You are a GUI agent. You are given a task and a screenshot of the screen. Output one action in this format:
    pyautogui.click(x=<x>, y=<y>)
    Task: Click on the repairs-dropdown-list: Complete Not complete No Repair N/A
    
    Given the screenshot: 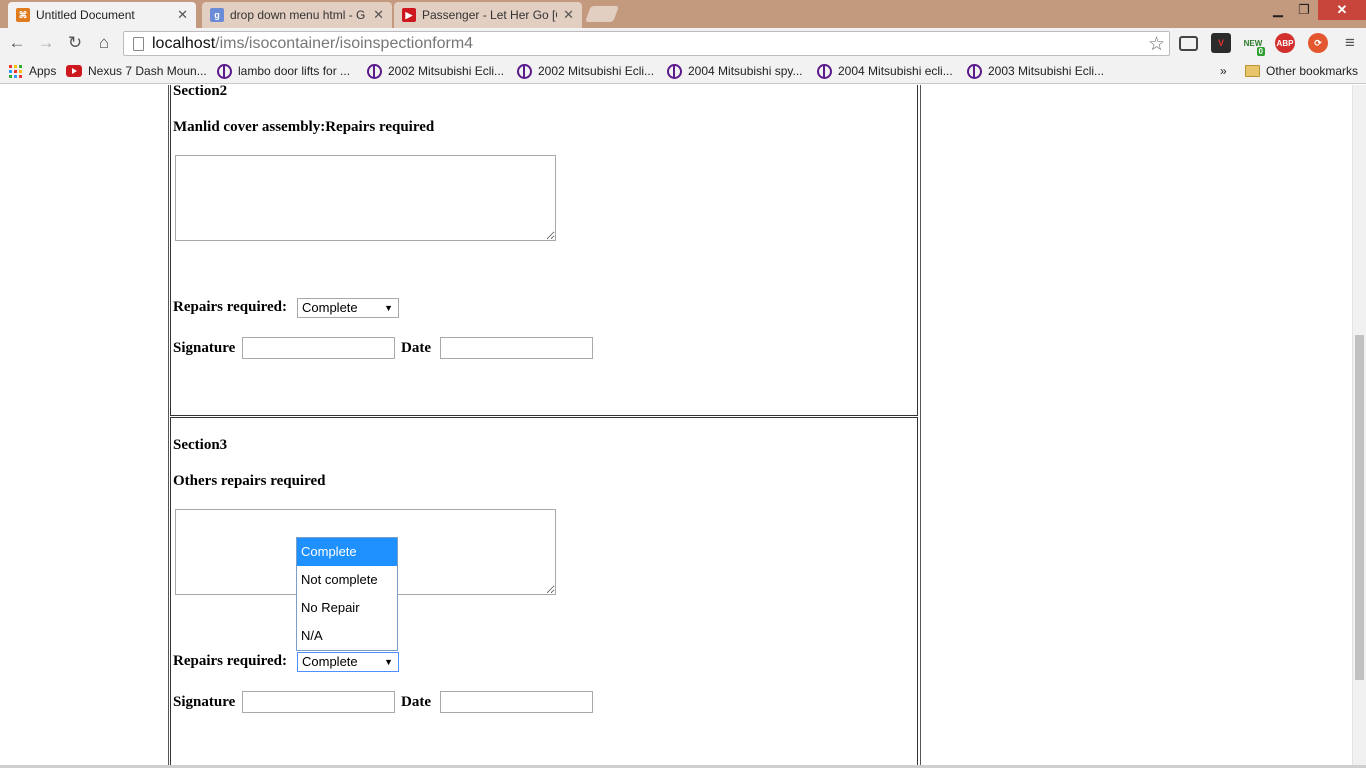 What is the action you would take?
    pyautogui.click(x=347, y=594)
    